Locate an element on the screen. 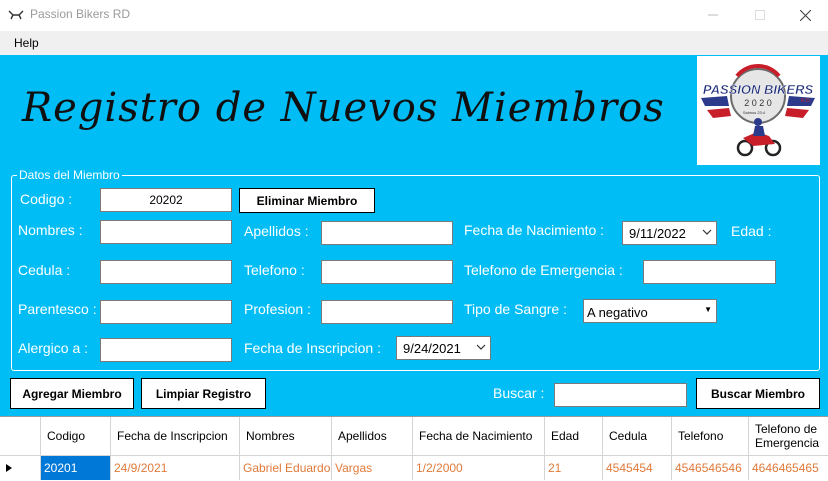 The width and height of the screenshot is (828, 481). profesion-input is located at coordinates (387, 312).